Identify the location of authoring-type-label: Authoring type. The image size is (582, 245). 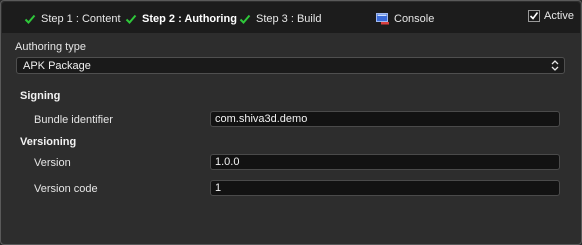
(50, 47).